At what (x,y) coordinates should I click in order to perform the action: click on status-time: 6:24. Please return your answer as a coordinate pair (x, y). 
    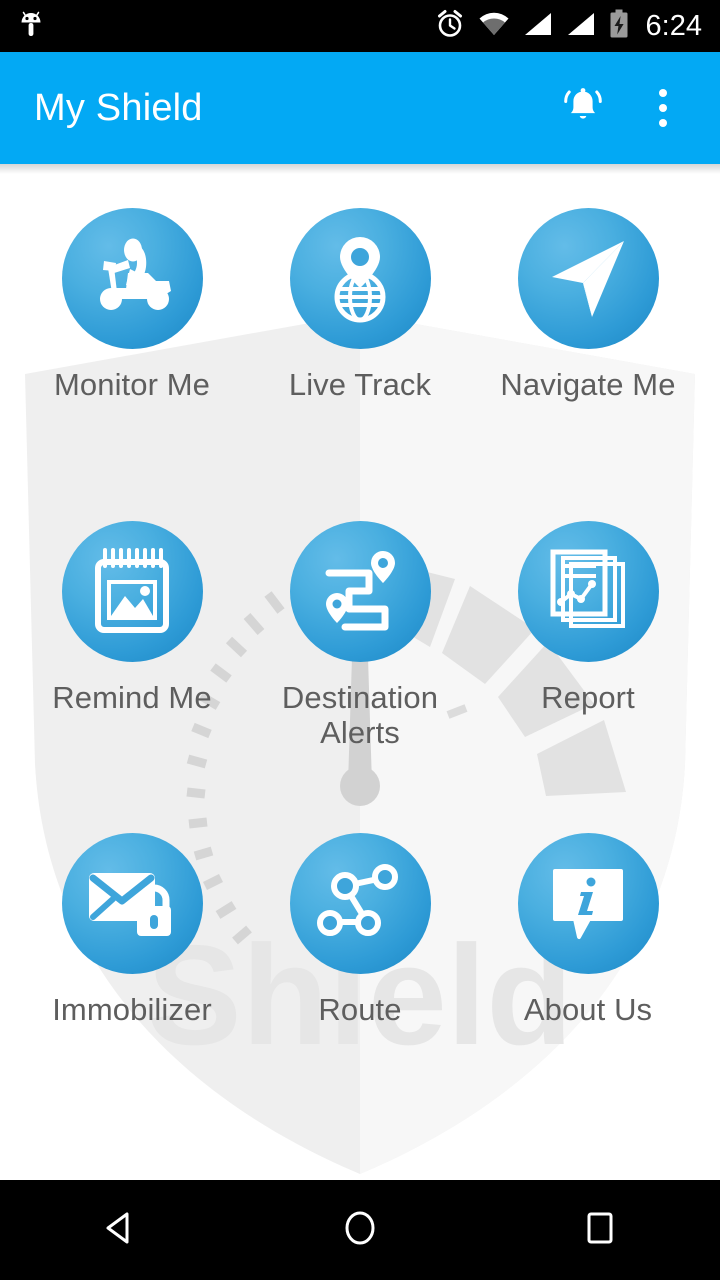
    Looking at the image, I should click on (673, 25).